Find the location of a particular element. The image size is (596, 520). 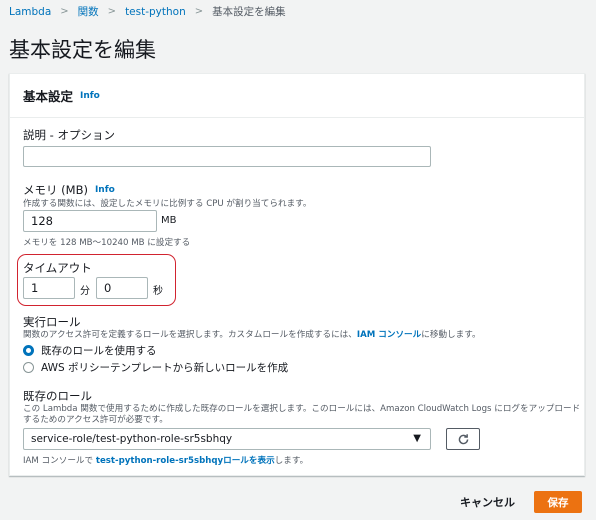

refresh-button is located at coordinates (463, 439).